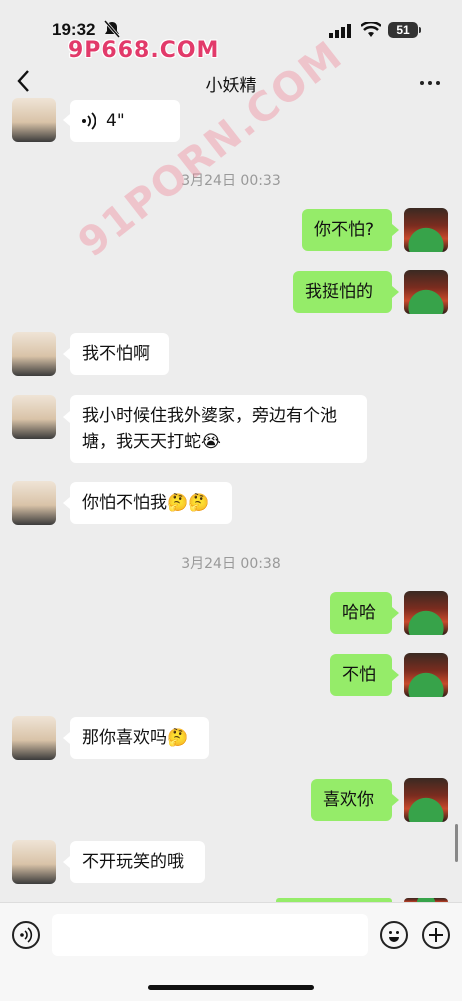  Describe the element at coordinates (231, 564) in the screenshot. I see `timestamp: 3月24日 00:38` at that location.